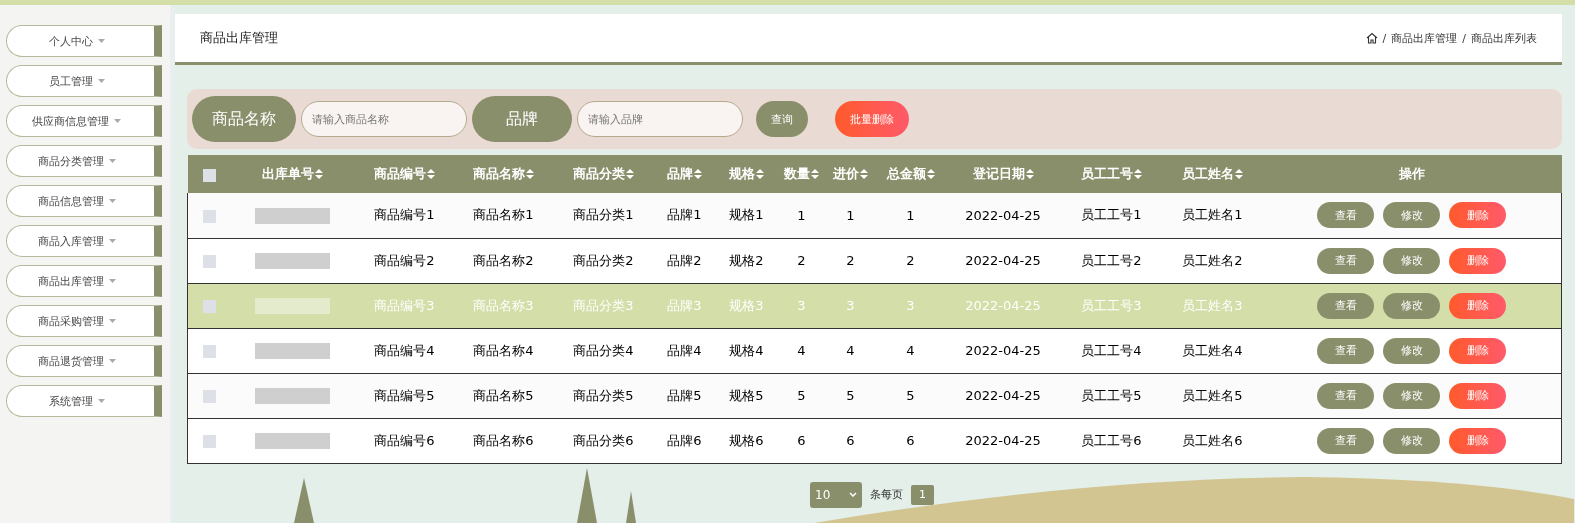  Describe the element at coordinates (503, 260) in the screenshot. I see `table-cell: 商品名称2` at that location.